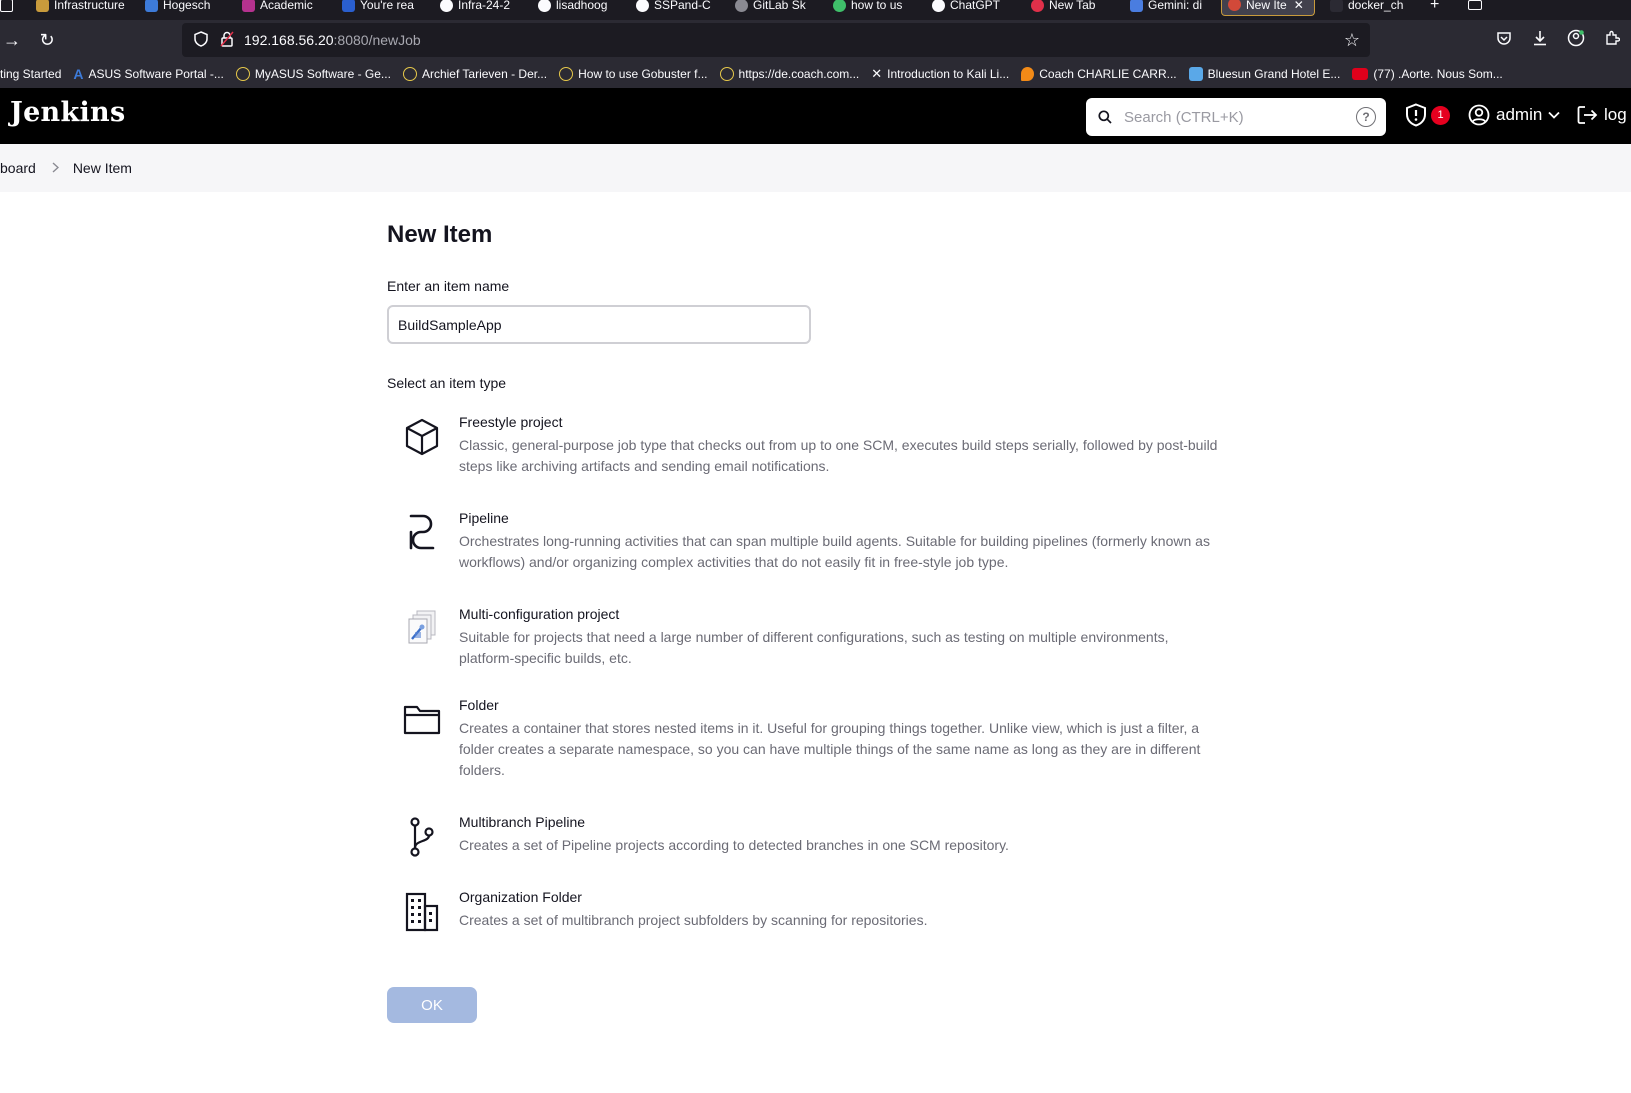 Image resolution: width=1631 pixels, height=1093 pixels. What do you see at coordinates (86, 8) in the screenshot?
I see `browser-tab: Infrastructure` at bounding box center [86, 8].